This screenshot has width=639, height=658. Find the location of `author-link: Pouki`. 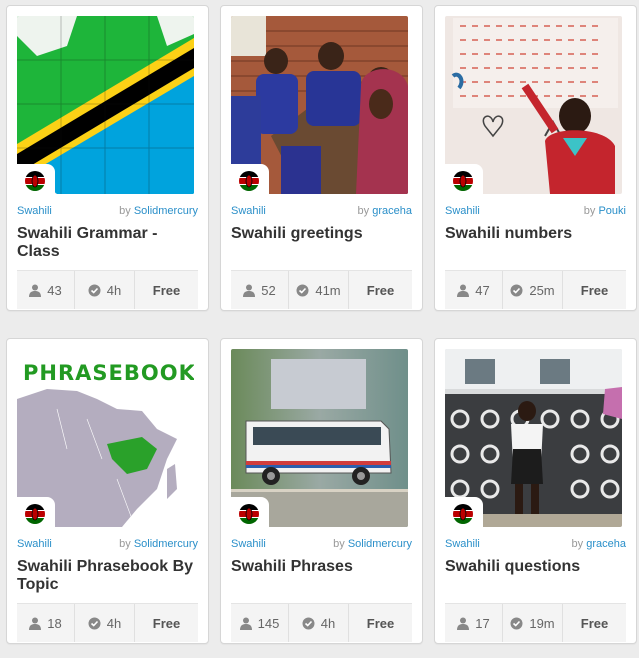

author-link: Pouki is located at coordinates (612, 211).